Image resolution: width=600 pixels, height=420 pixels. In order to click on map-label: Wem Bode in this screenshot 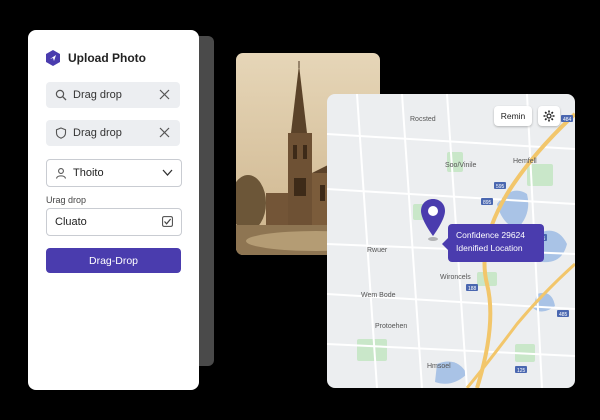, I will do `click(378, 295)`.